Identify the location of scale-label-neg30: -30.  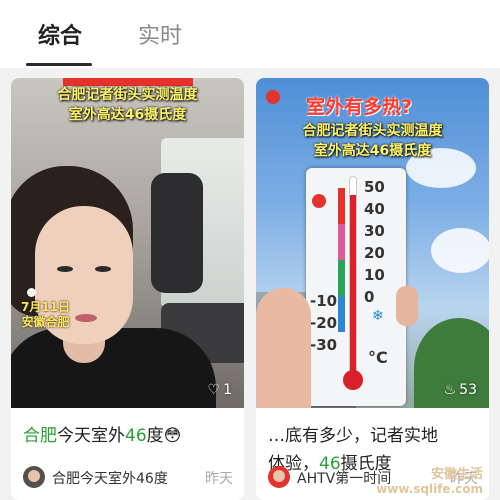
(324, 345).